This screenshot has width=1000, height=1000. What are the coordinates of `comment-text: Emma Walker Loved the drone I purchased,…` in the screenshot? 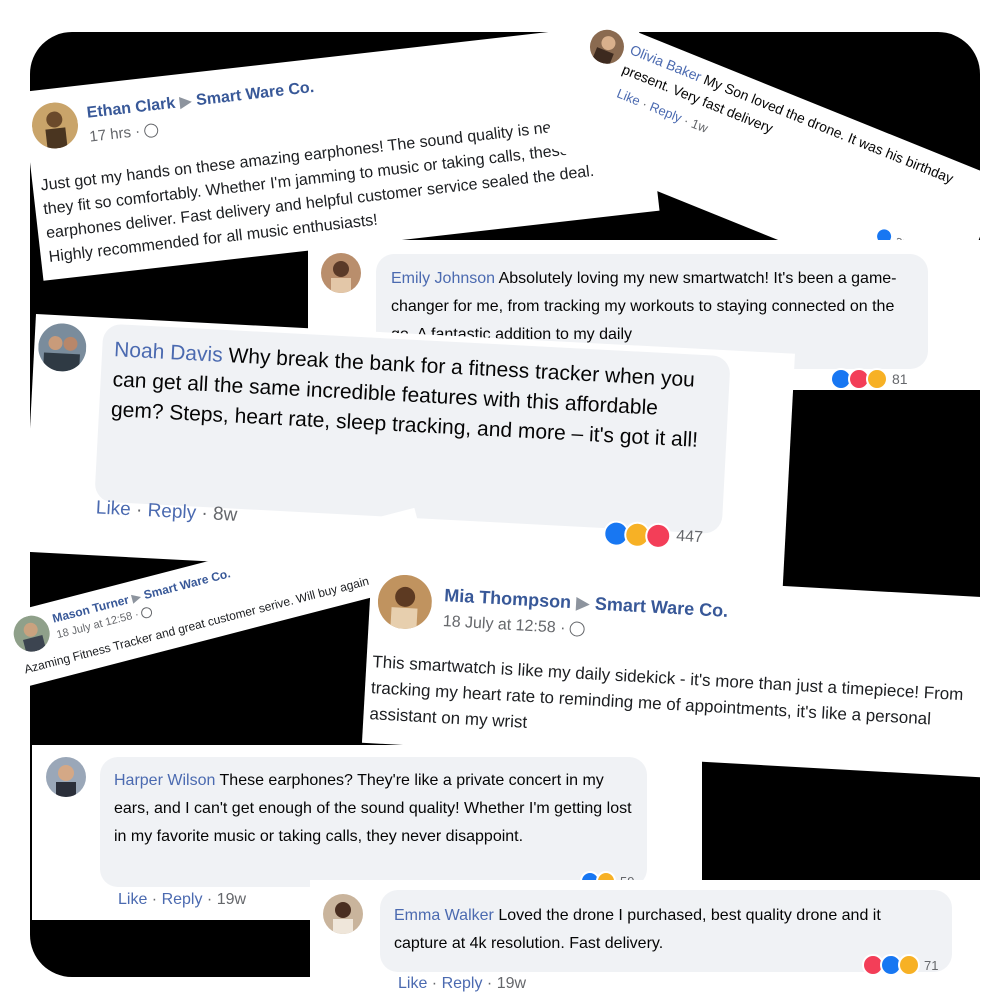 It's located at (664, 930).